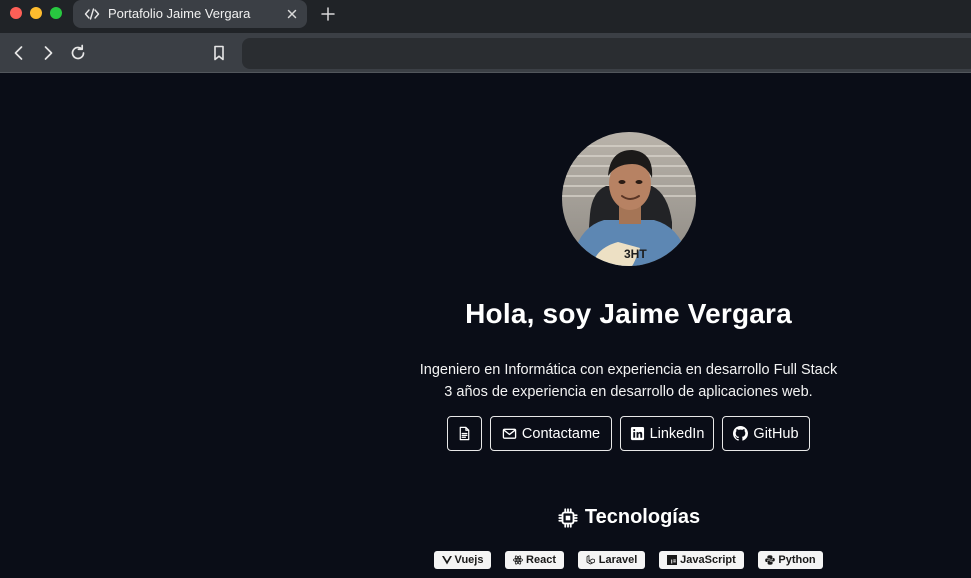 The height and width of the screenshot is (578, 971). I want to click on tech-badge-label: JavaScript, so click(708, 560).